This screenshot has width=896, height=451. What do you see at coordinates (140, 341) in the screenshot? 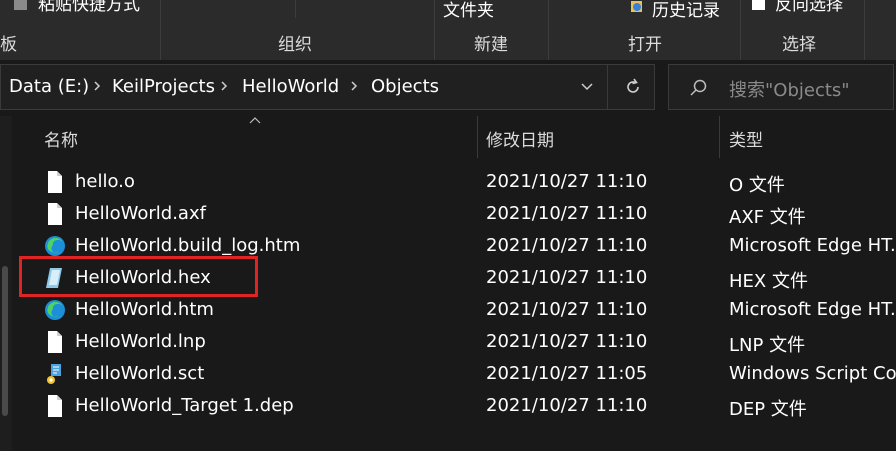
I see `file-name: HelloWorld.lnp` at bounding box center [140, 341].